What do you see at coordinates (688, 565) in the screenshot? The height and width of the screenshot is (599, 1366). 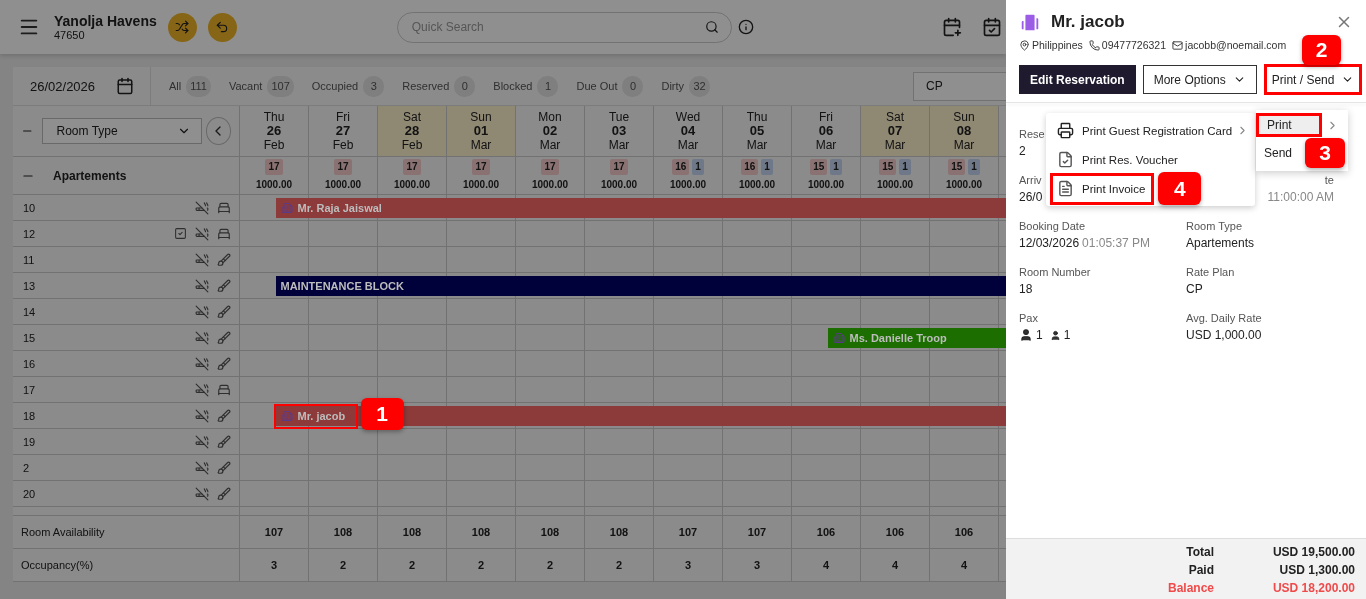 I see `summary-value: 3` at bounding box center [688, 565].